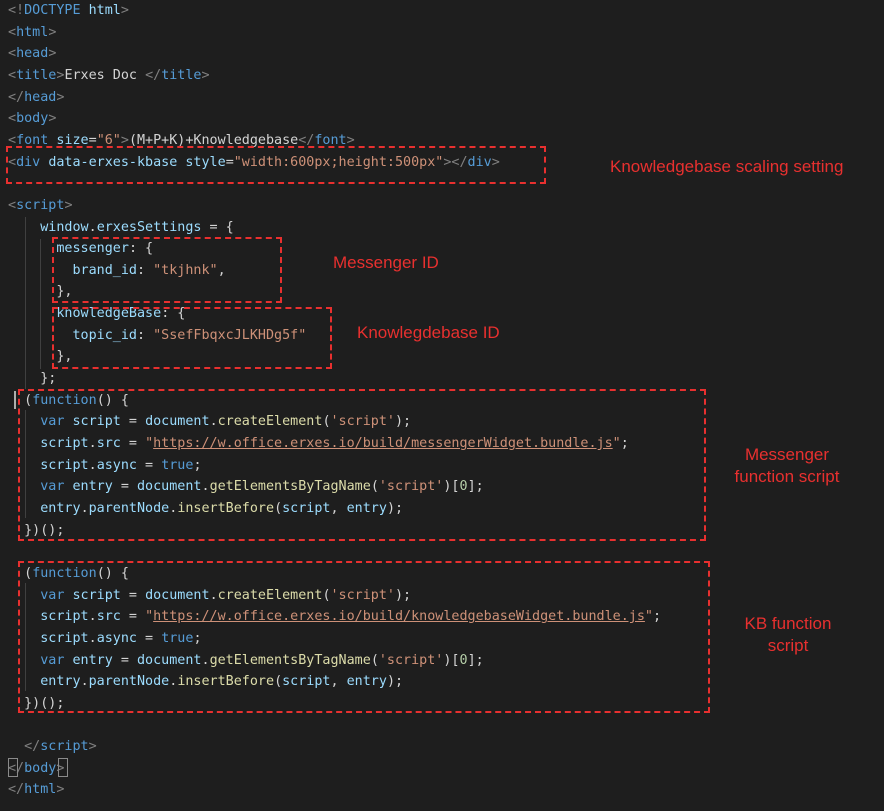  Describe the element at coordinates (217, 227) in the screenshot. I see `code-token: = {` at that location.